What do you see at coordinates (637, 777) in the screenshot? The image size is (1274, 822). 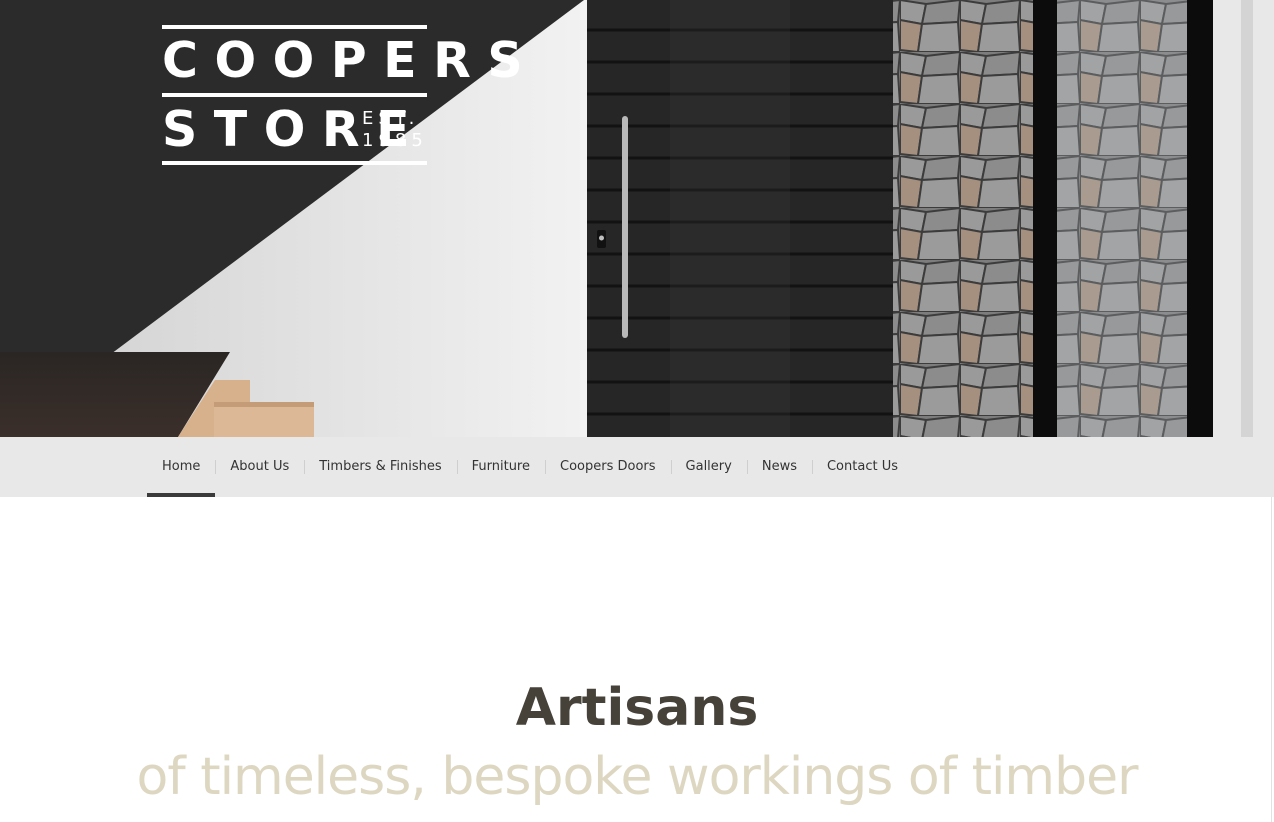 I see `page-tagline: of timeless, bespoke workings of timber` at bounding box center [637, 777].